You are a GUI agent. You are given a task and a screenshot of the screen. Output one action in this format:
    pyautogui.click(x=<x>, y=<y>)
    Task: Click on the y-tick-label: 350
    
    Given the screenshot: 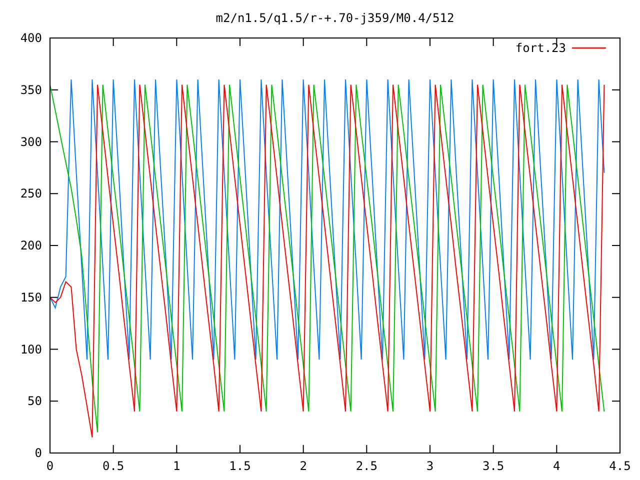 What is the action you would take?
    pyautogui.click(x=31, y=89)
    